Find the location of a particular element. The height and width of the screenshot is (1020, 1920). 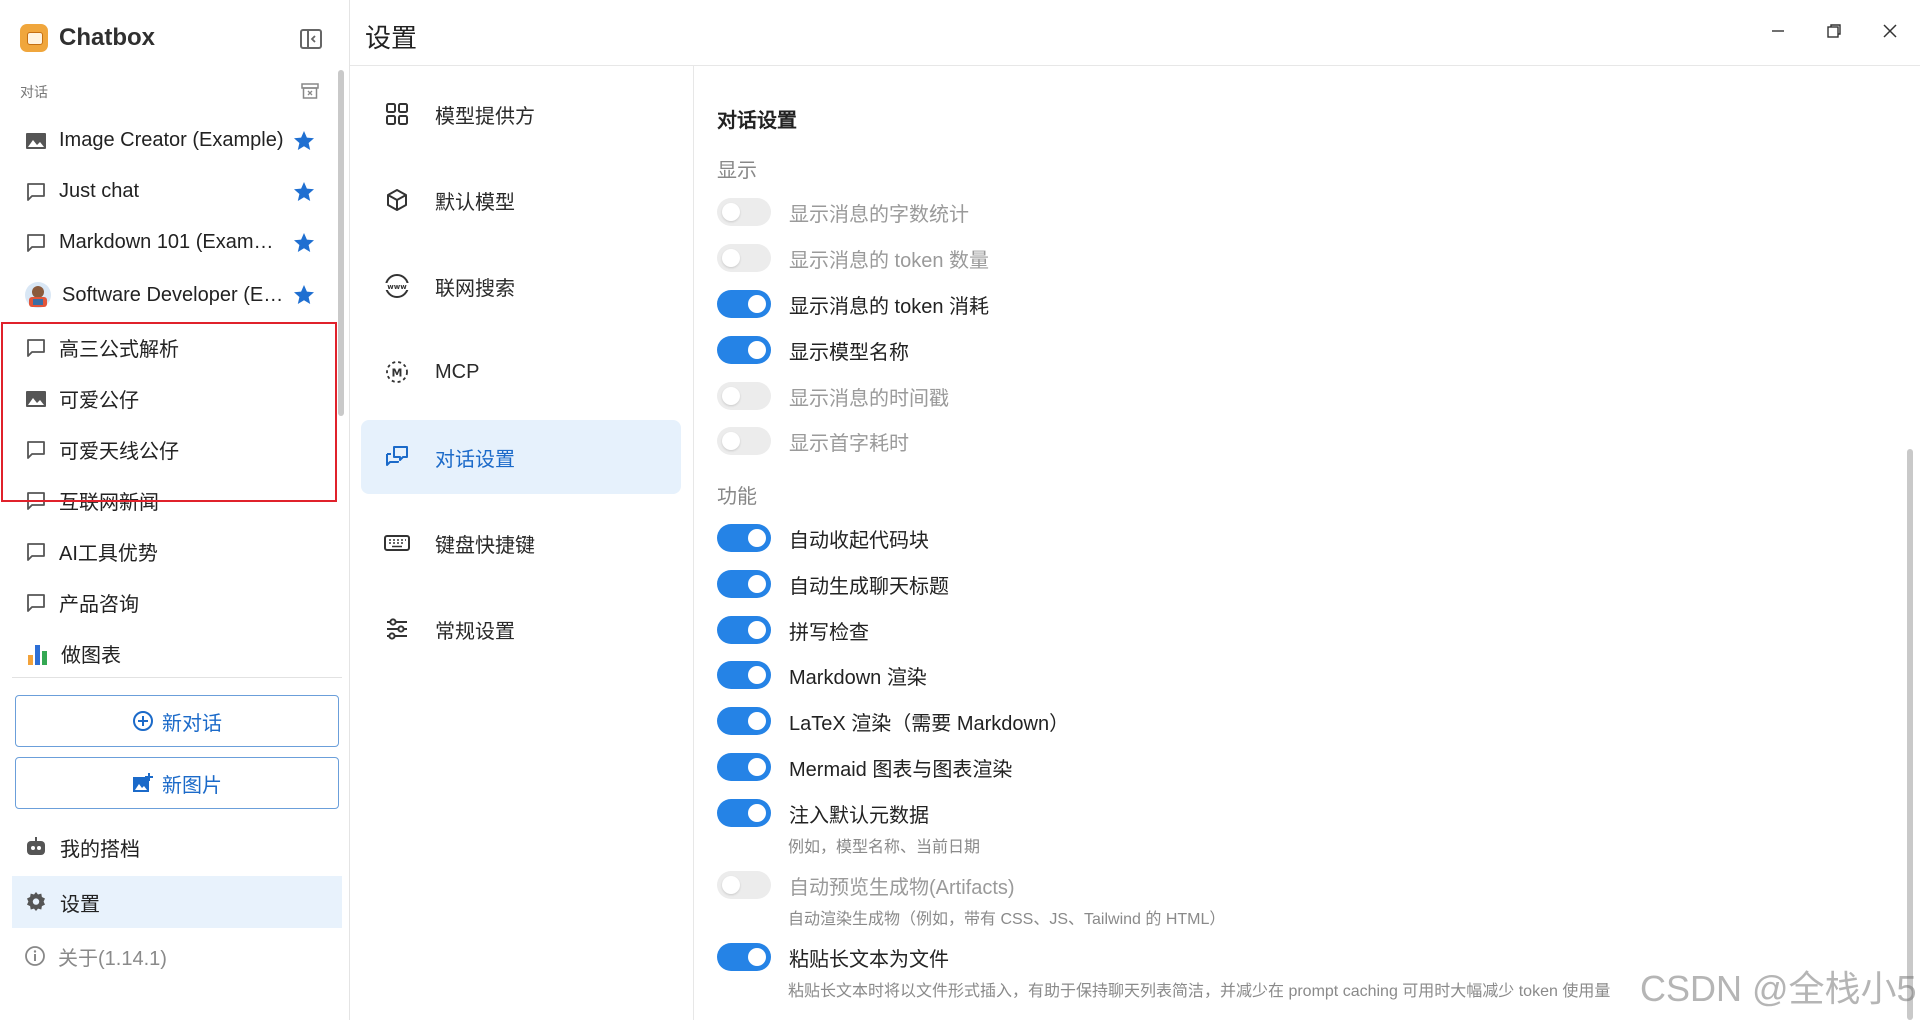

conversation-label: Software Developer (Example) is located at coordinates (174, 294).